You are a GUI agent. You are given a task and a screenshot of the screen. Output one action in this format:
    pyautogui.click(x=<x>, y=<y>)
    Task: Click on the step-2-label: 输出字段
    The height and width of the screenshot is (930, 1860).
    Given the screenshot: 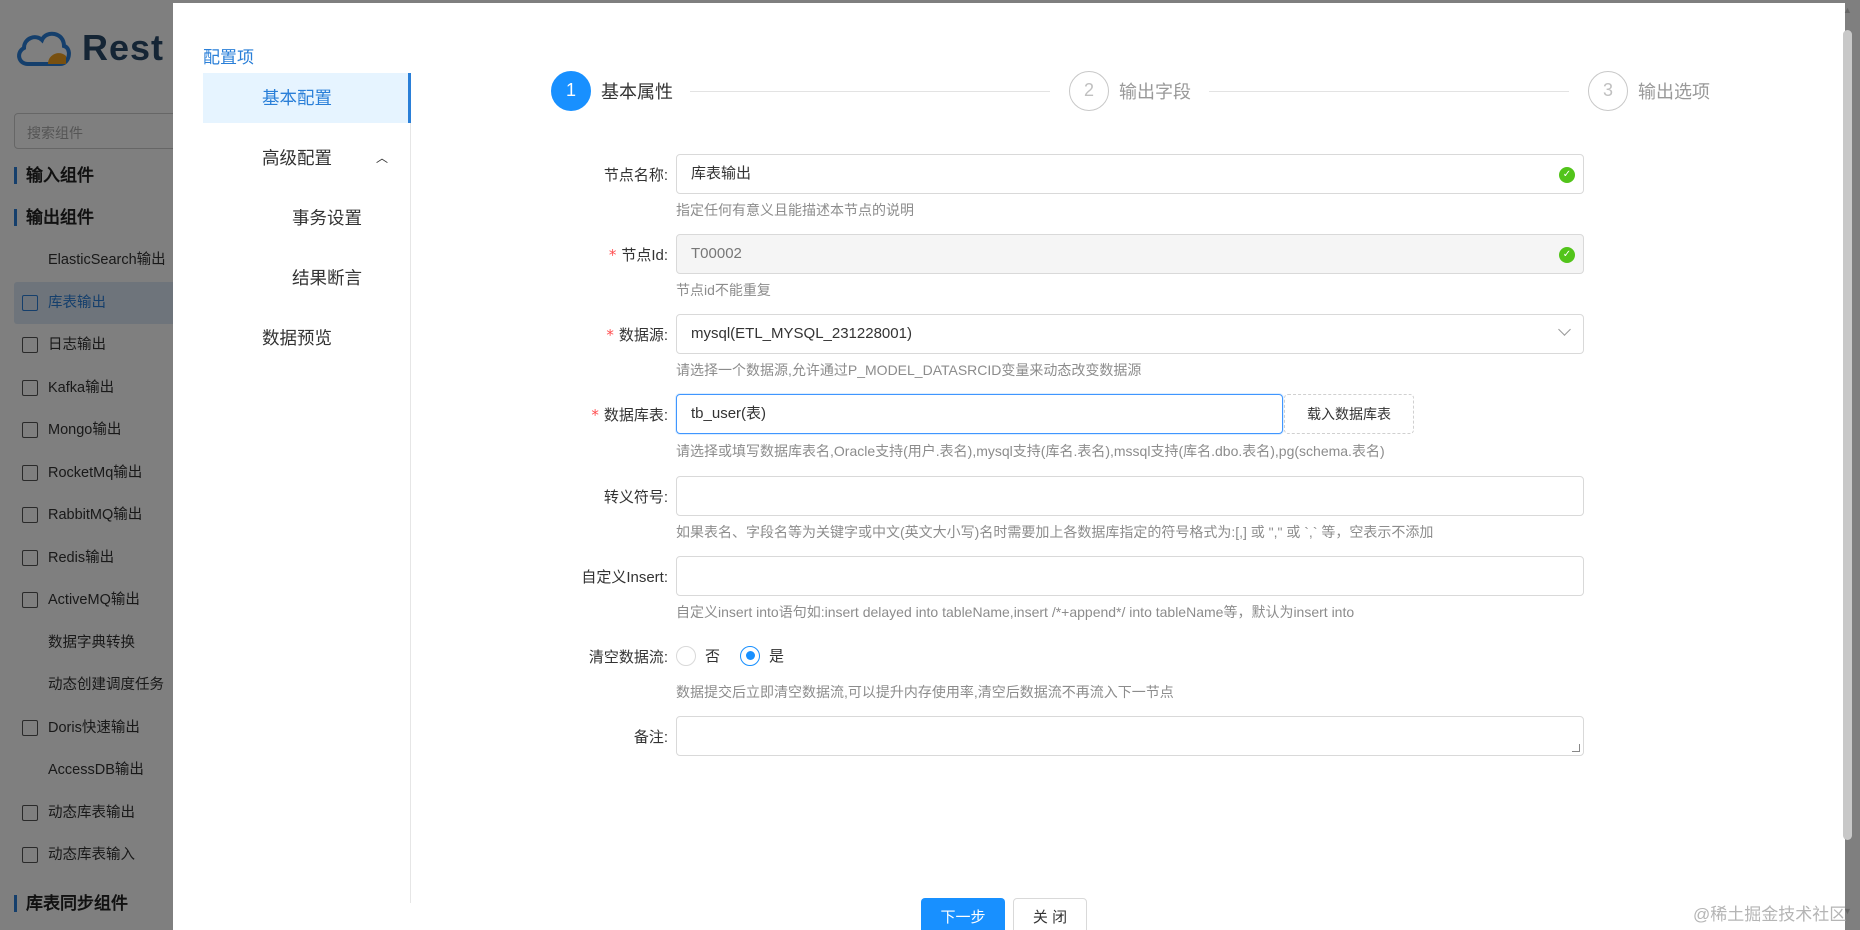 What is the action you would take?
    pyautogui.click(x=1155, y=92)
    